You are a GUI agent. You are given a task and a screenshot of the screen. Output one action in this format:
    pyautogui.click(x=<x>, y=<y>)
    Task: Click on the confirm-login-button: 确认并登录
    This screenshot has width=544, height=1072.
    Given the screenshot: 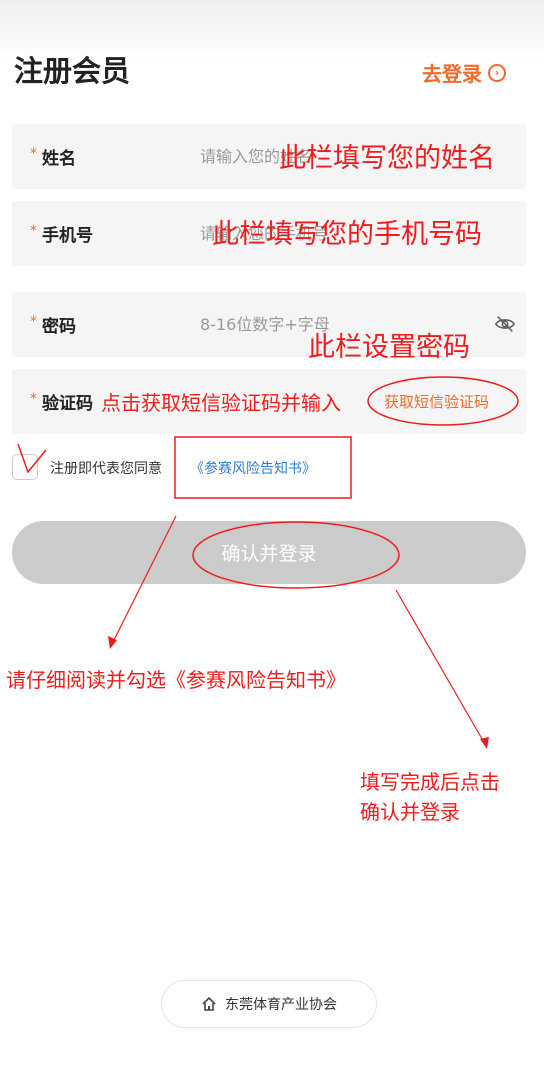 What is the action you would take?
    pyautogui.click(x=269, y=552)
    